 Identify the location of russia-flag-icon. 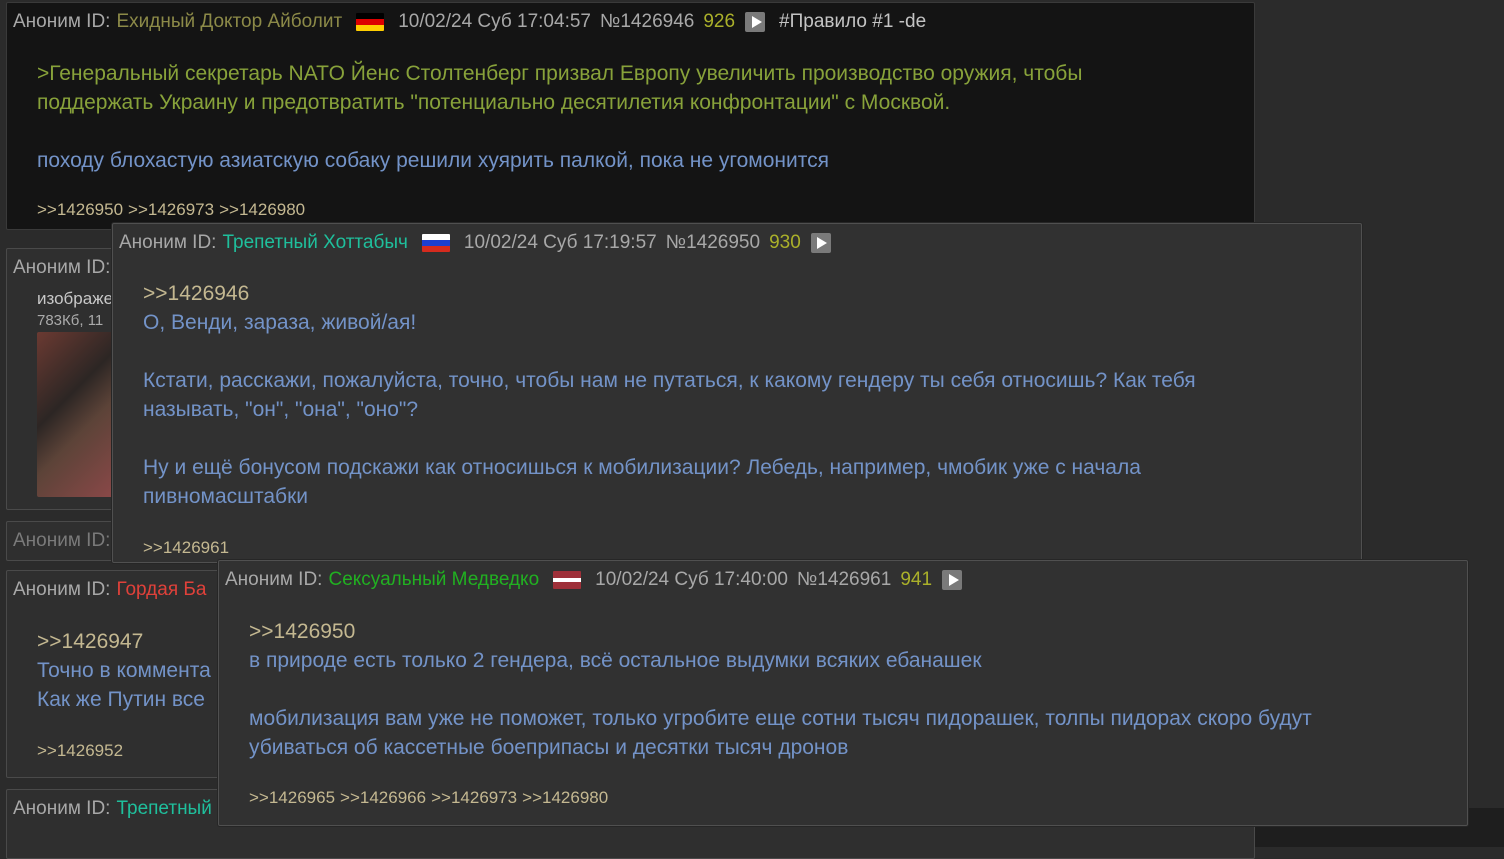
(435, 243).